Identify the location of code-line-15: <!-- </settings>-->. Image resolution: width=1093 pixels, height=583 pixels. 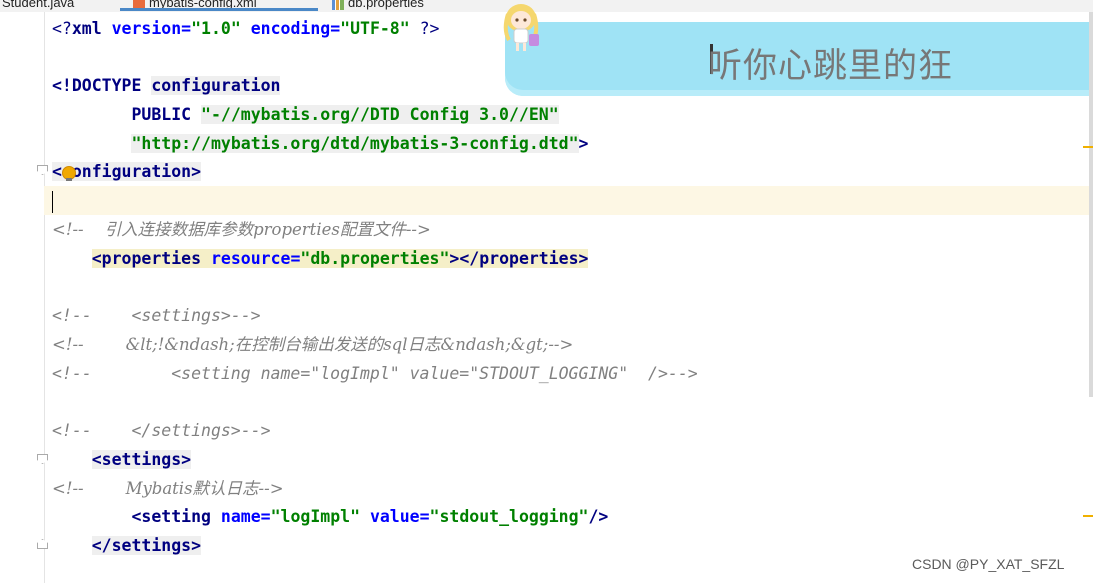
(161, 430).